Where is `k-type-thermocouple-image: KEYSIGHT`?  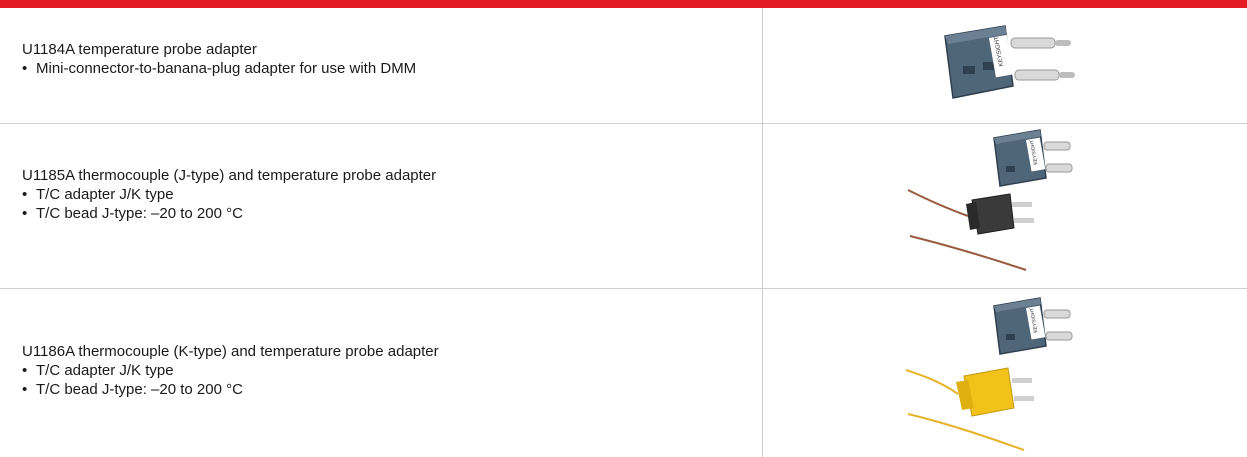 k-type-thermocouple-image: KEYSIGHT is located at coordinates (989, 374).